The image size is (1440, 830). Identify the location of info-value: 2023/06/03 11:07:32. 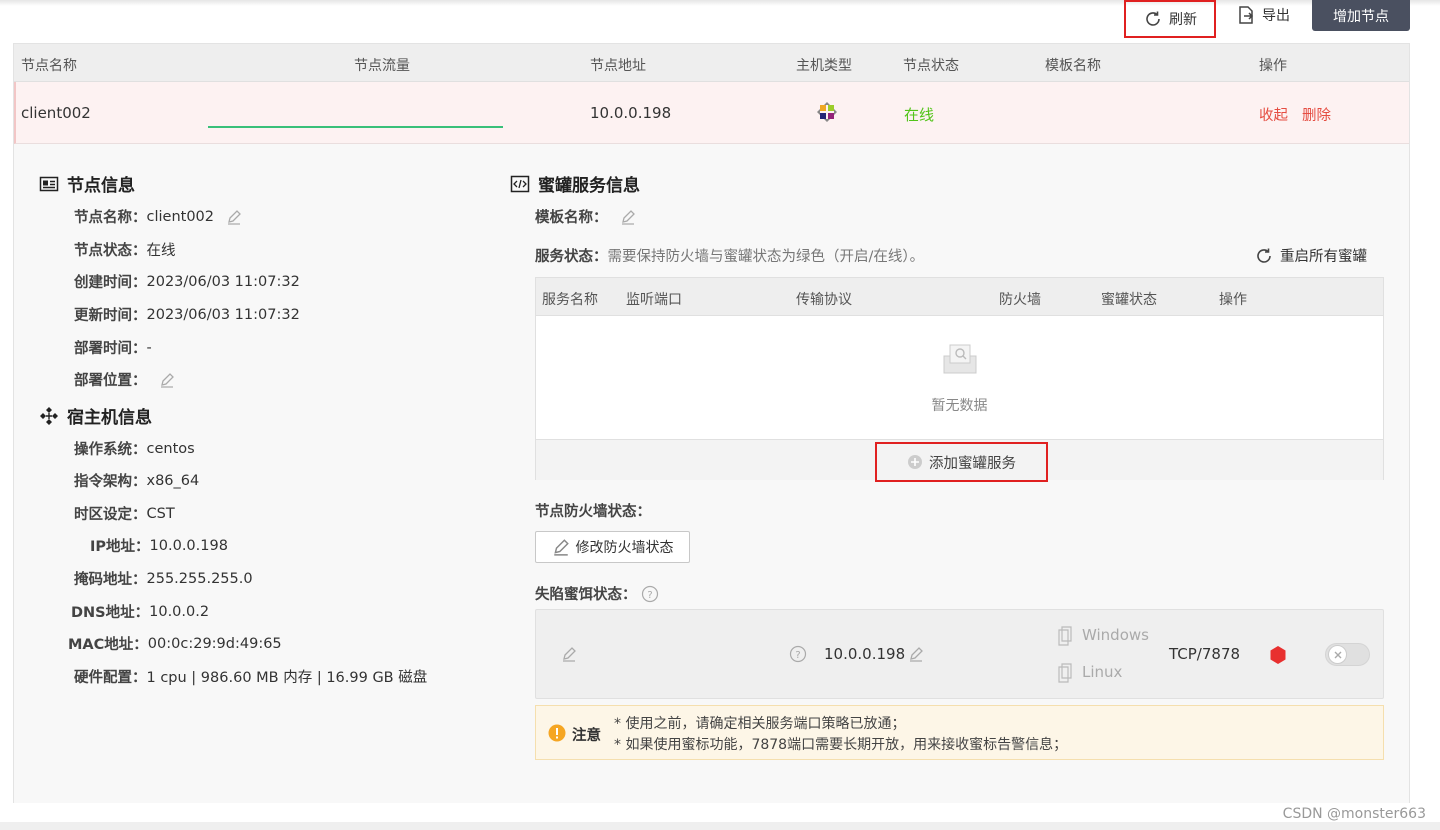
(223, 314).